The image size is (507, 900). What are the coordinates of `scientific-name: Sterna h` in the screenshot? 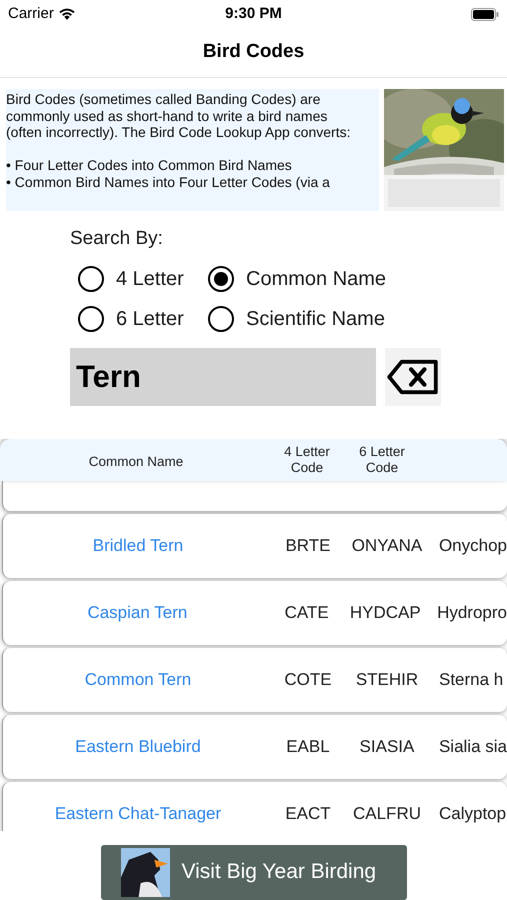 It's located at (471, 679).